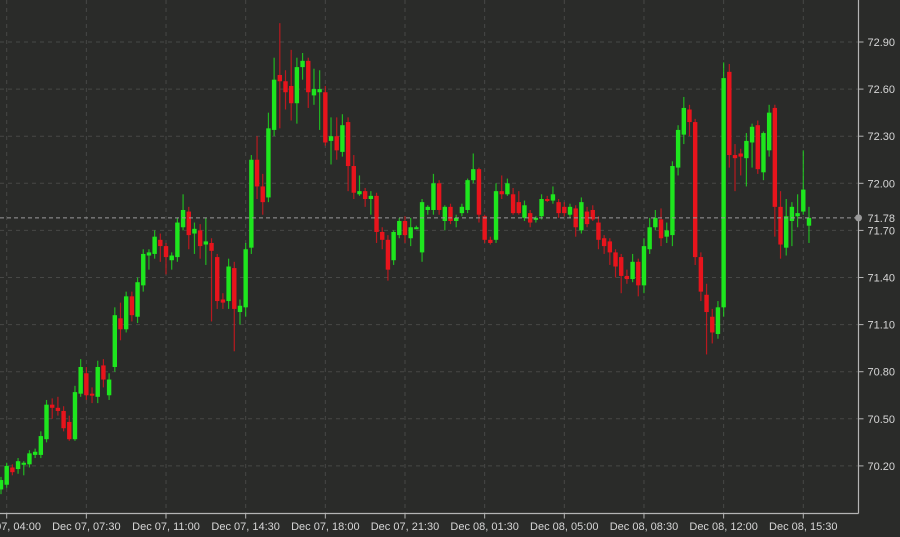 This screenshot has width=900, height=537. What do you see at coordinates (882, 373) in the screenshot?
I see `y-tick-label: 70.80` at bounding box center [882, 373].